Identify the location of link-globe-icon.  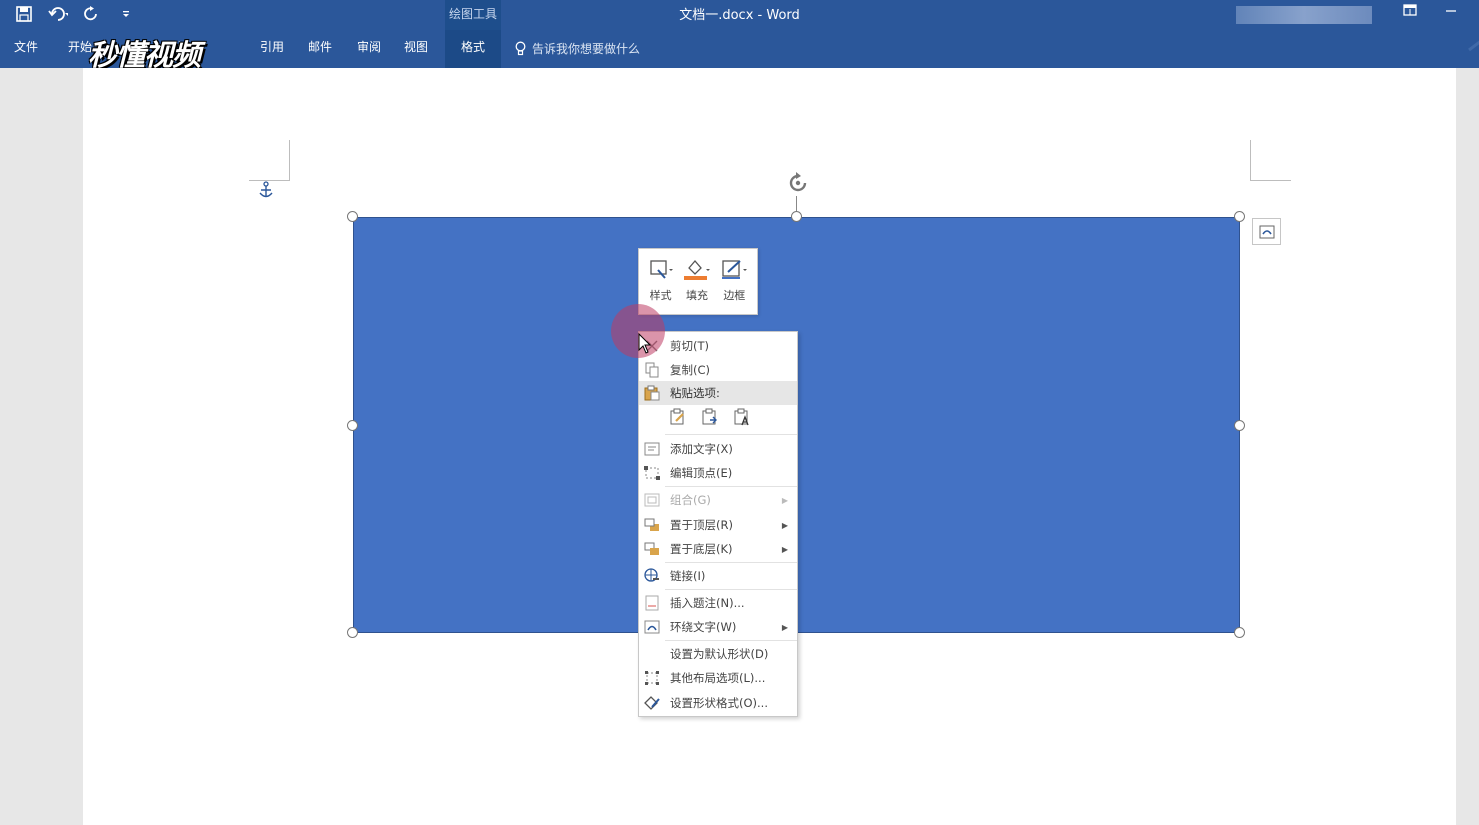
(651, 575).